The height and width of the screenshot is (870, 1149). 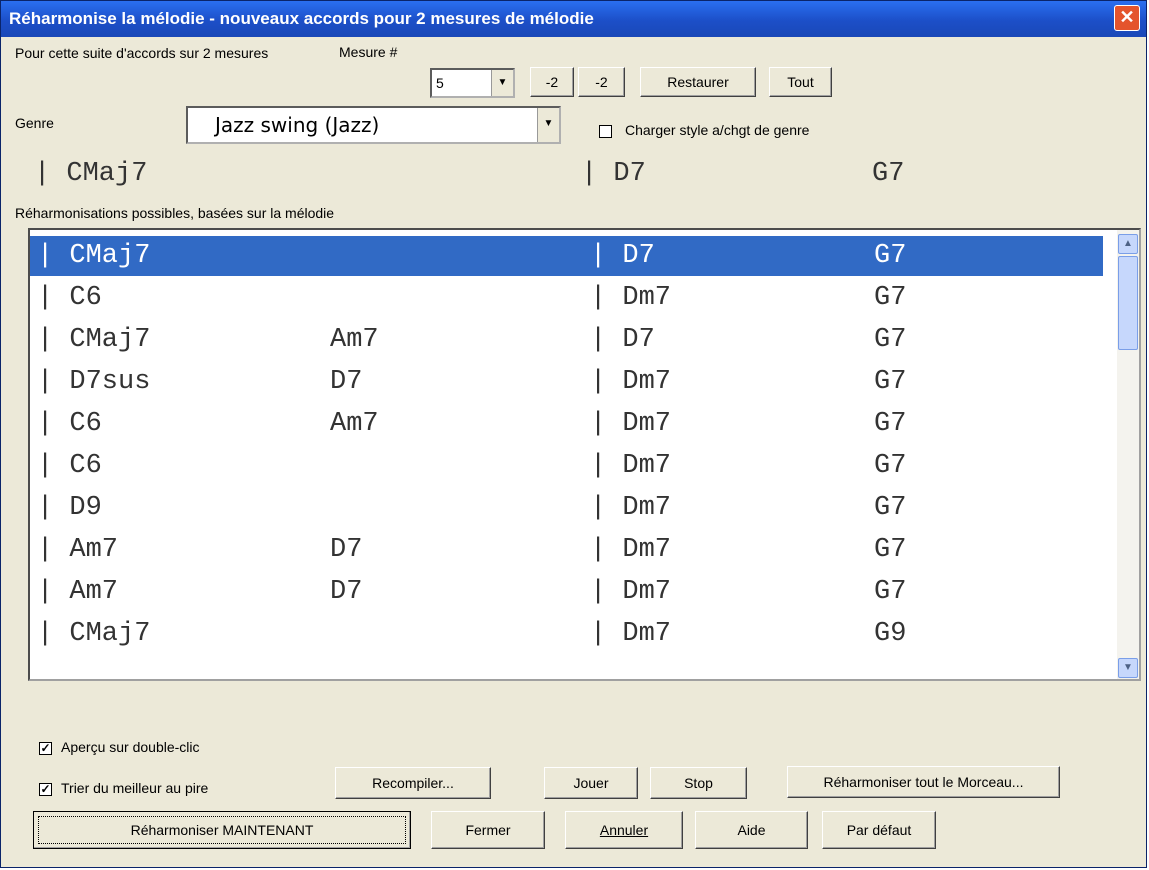 I want to click on chord-cell: | D9, so click(x=69, y=508).